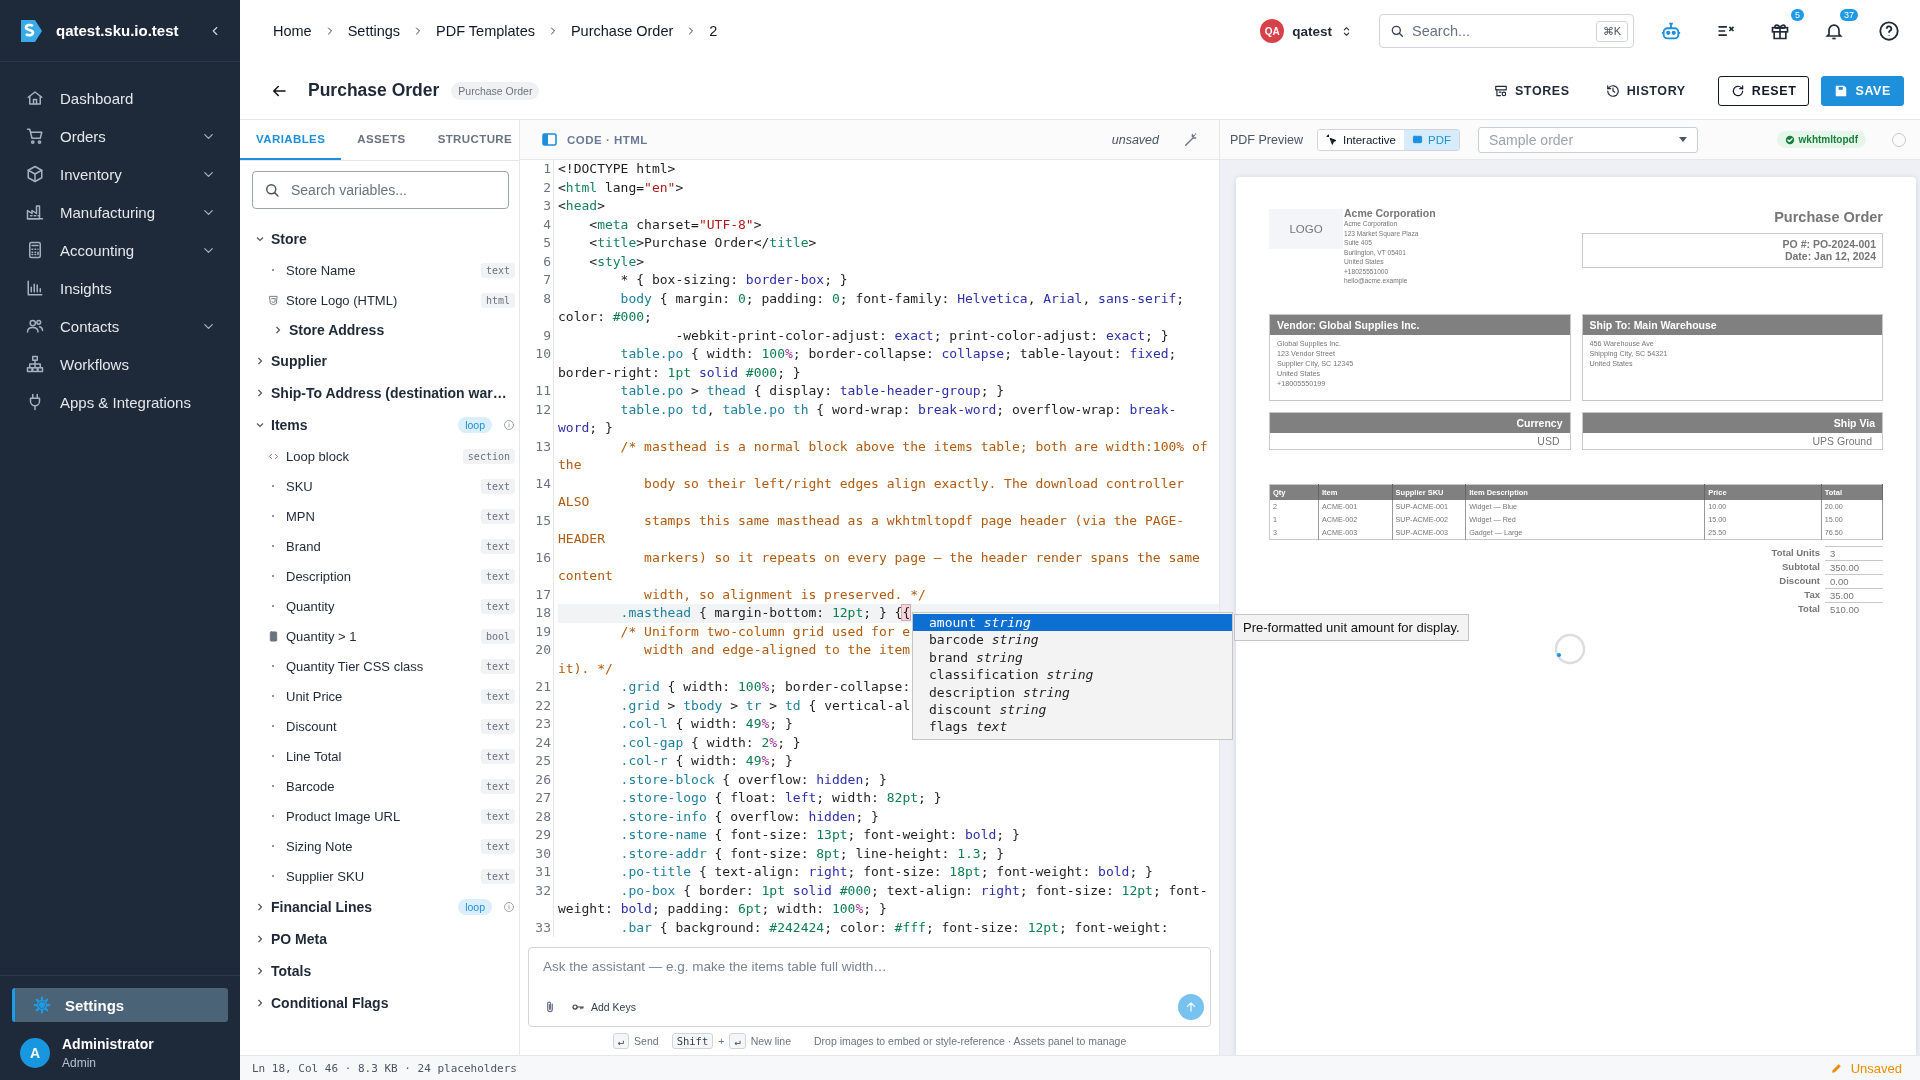  Describe the element at coordinates (384, 270) in the screenshot. I see `variable-item: Store Name text` at that location.